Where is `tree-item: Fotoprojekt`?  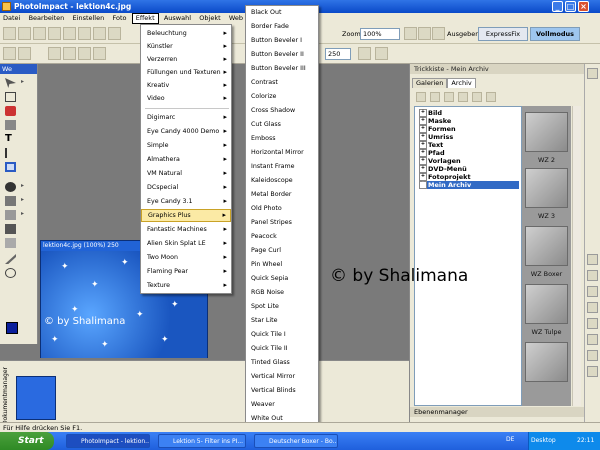
tree-item: Fotoprojekt is located at coordinates (469, 177).